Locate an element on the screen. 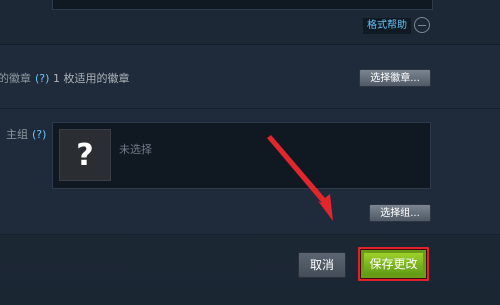  group-none-text: 未选择 is located at coordinates (135, 149).